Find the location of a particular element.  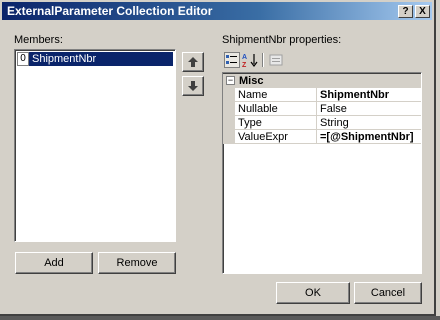

property-pages-button is located at coordinates (276, 60).